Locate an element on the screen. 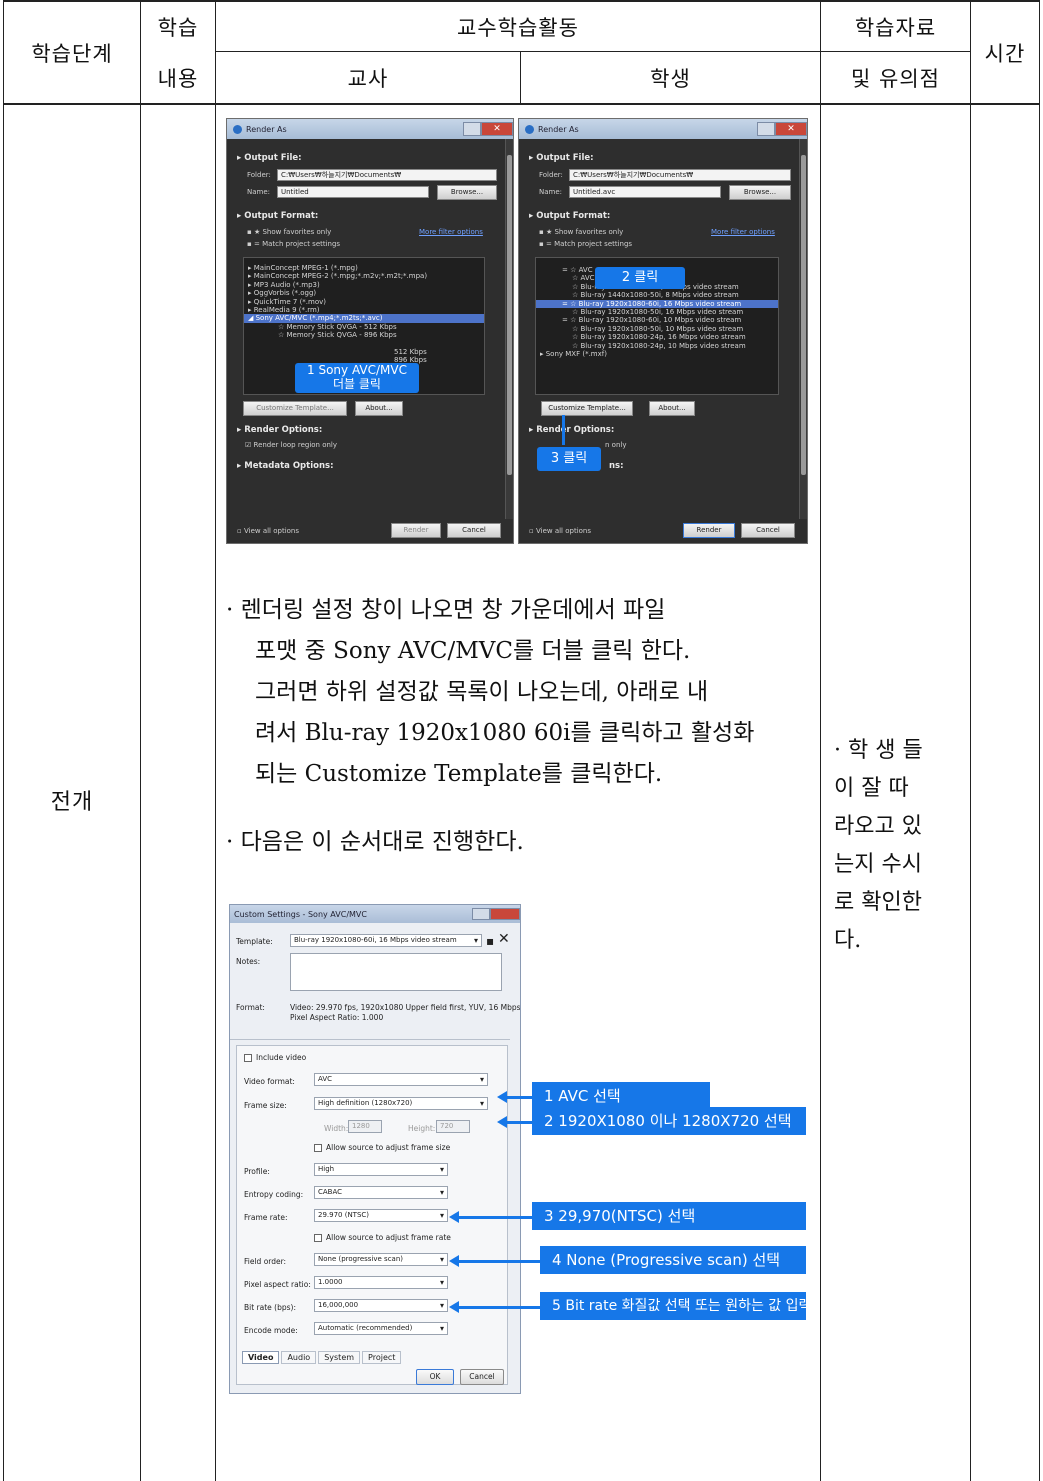 This screenshot has width=1043, height=1481. allow-frame-size-checkbox is located at coordinates (318, 1148).